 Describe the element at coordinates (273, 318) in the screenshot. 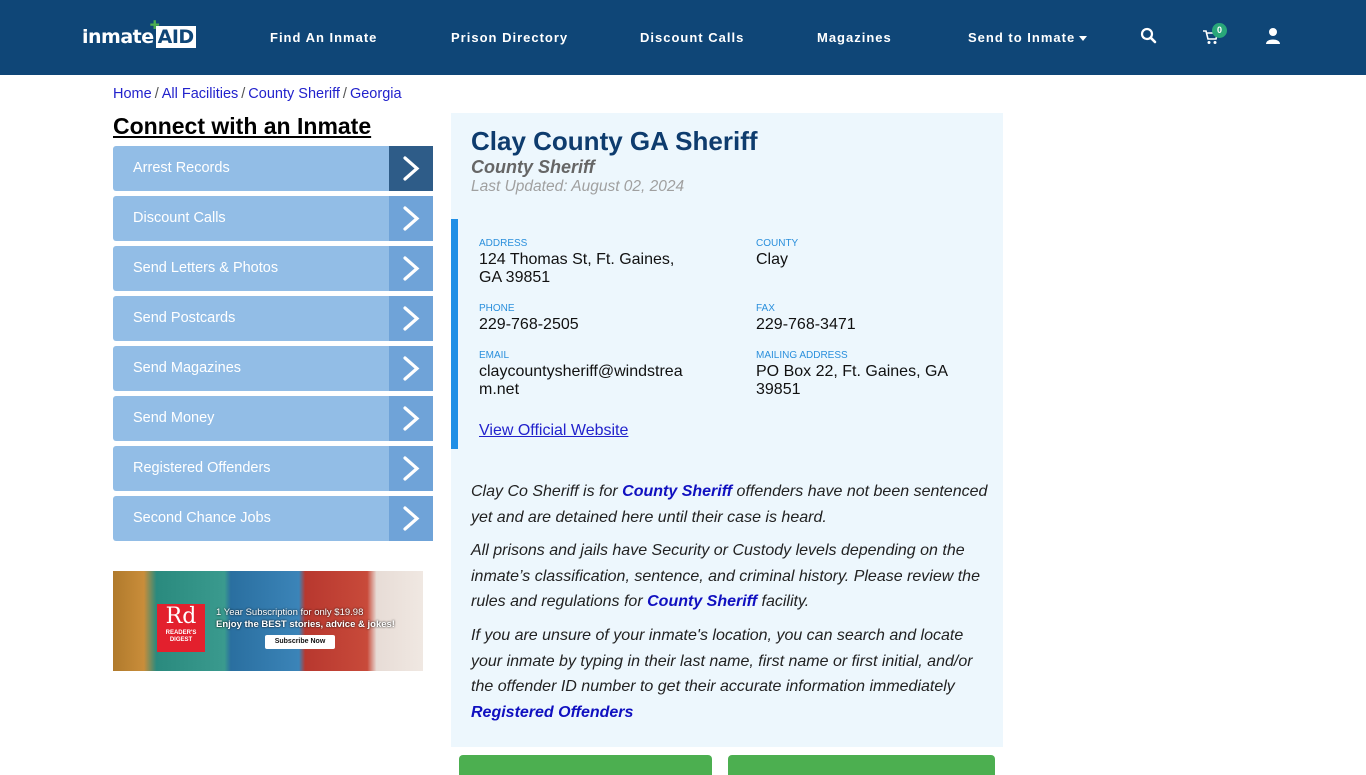

I see `sidebar-item-send-postcards: Send Postcards` at that location.